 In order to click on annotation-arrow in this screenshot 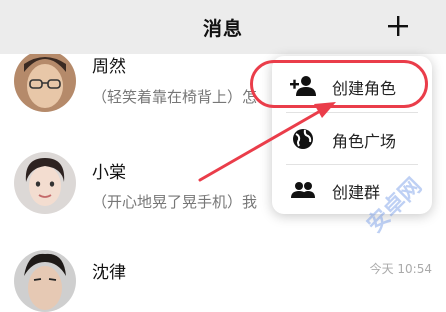, I will do `click(267, 142)`.